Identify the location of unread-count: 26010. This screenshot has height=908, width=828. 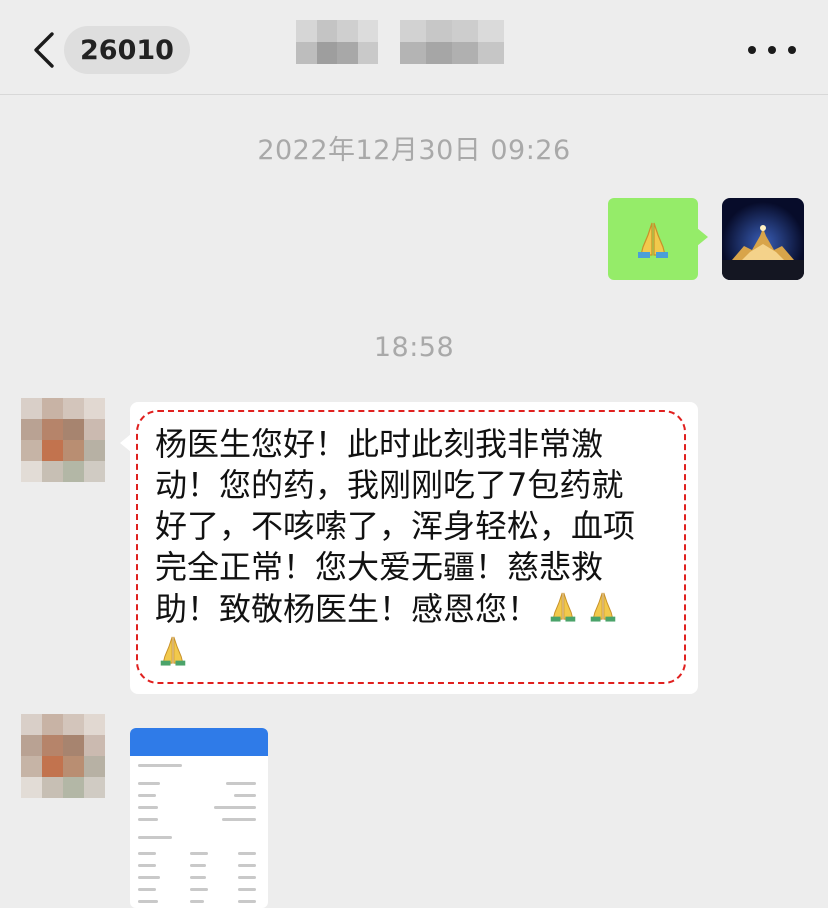
(127, 50).